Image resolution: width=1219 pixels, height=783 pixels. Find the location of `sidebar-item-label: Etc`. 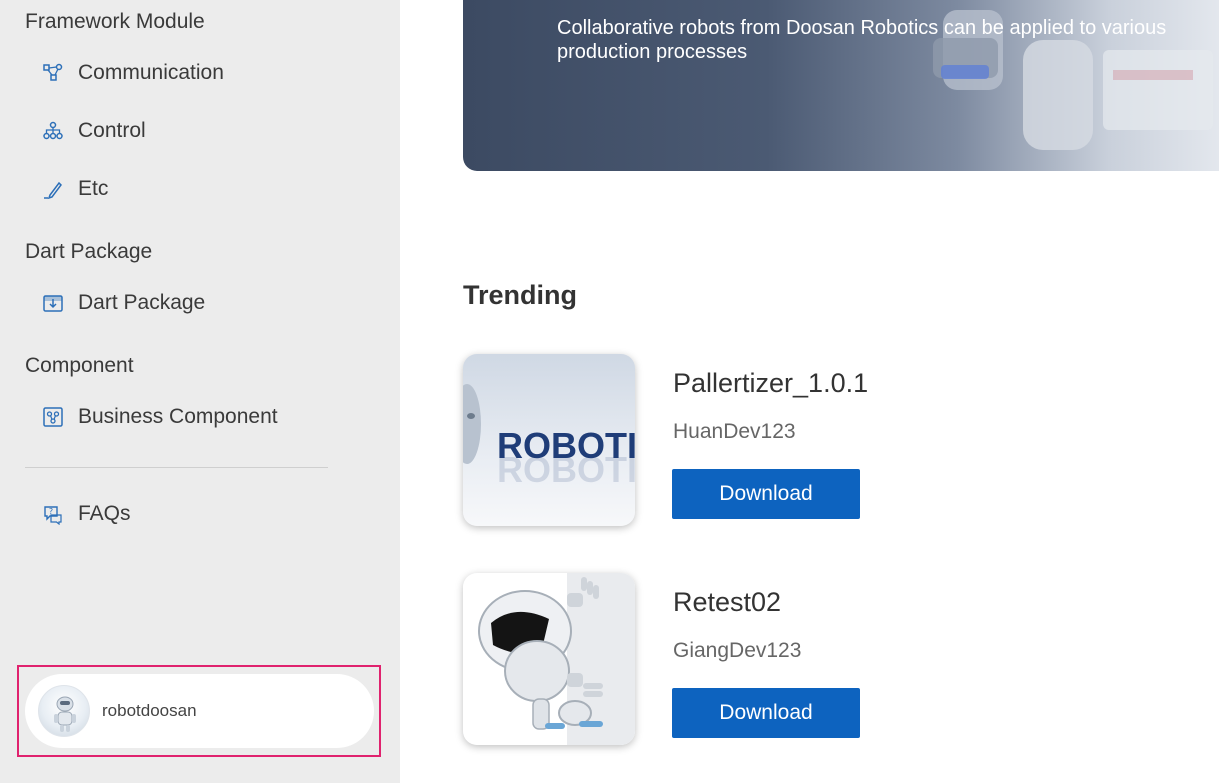

sidebar-item-label: Etc is located at coordinates (93, 188).